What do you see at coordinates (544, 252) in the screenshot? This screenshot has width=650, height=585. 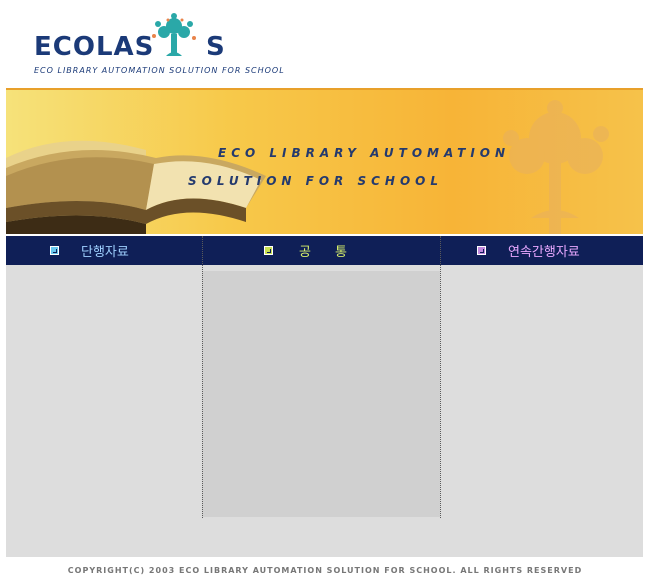 I see `nav-item-label: 연속간행자료` at bounding box center [544, 252].